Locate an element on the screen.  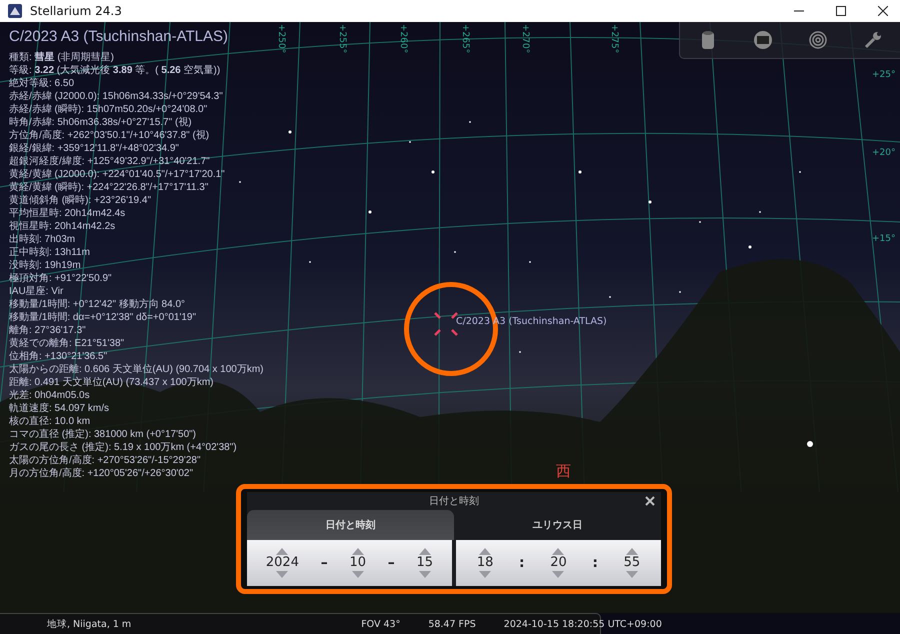
info-line: 超銀河経度/緯度: +125°49'32.9"/+31°40'21.7" is located at coordinates (110, 161).